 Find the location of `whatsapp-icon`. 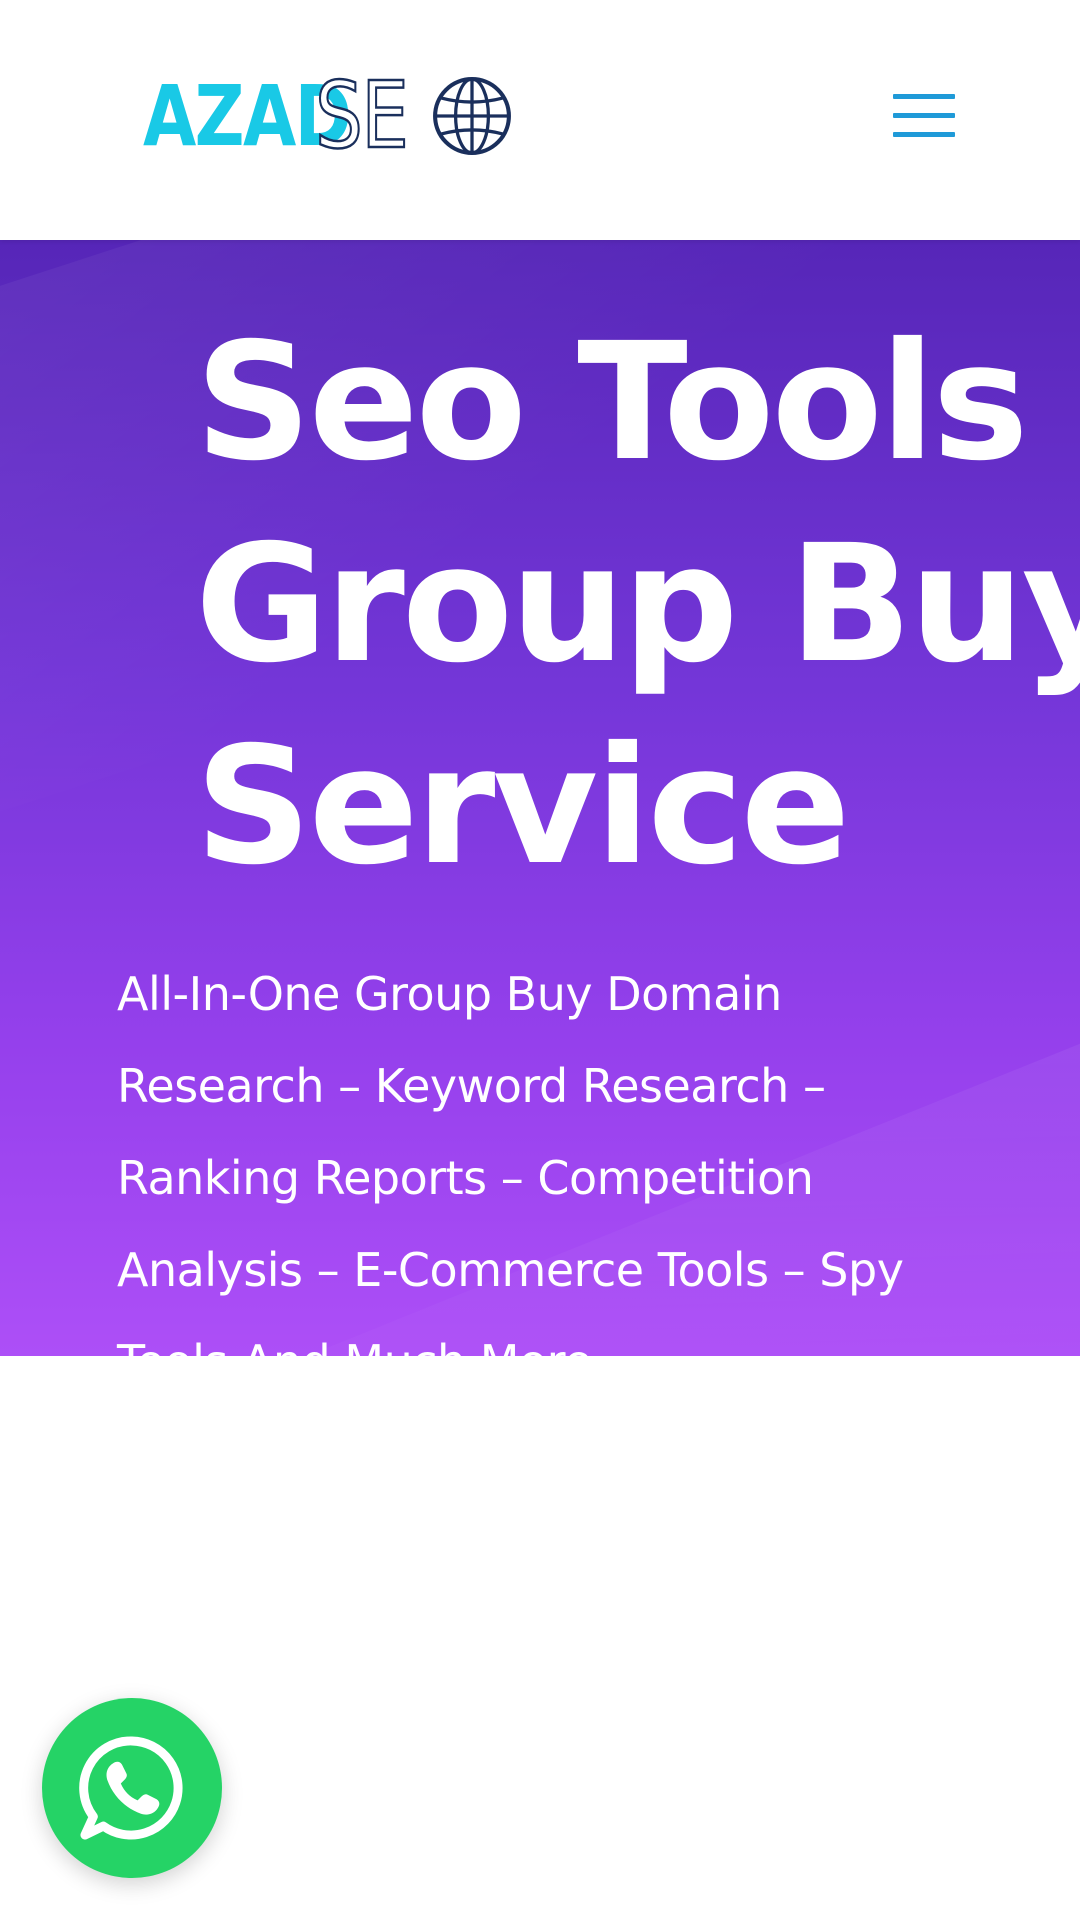

whatsapp-icon is located at coordinates (131, 1788).